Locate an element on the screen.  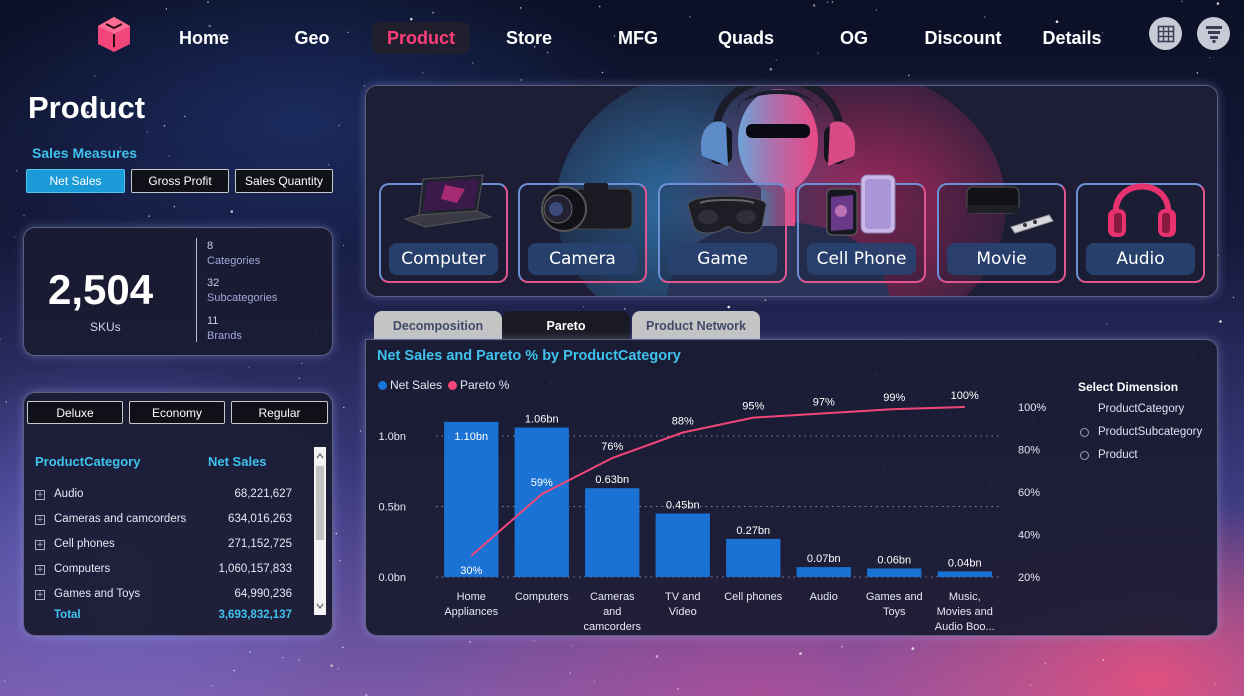
gross-profit-button: Gross Profit is located at coordinates (180, 181).